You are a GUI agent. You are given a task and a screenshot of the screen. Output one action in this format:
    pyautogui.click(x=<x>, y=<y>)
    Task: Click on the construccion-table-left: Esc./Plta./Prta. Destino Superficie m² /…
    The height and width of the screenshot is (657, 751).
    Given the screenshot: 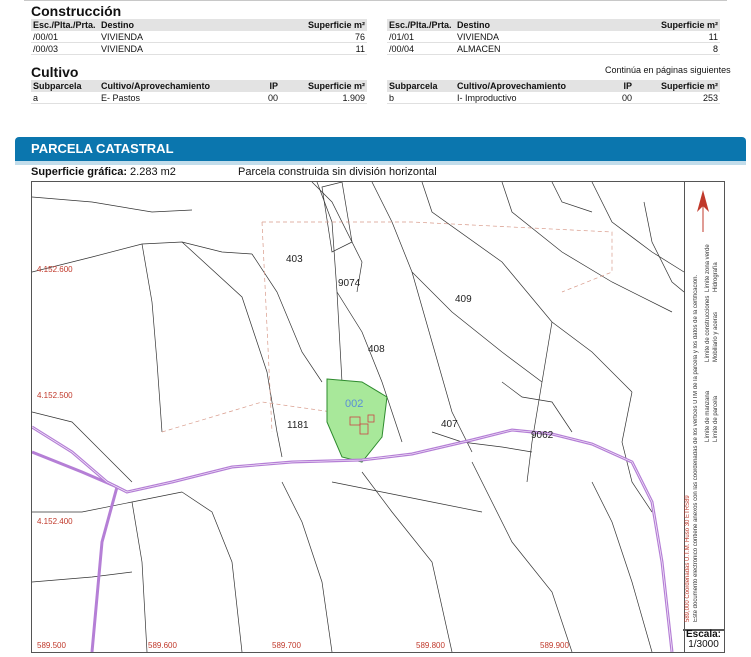 What is the action you would take?
    pyautogui.click(x=199, y=37)
    